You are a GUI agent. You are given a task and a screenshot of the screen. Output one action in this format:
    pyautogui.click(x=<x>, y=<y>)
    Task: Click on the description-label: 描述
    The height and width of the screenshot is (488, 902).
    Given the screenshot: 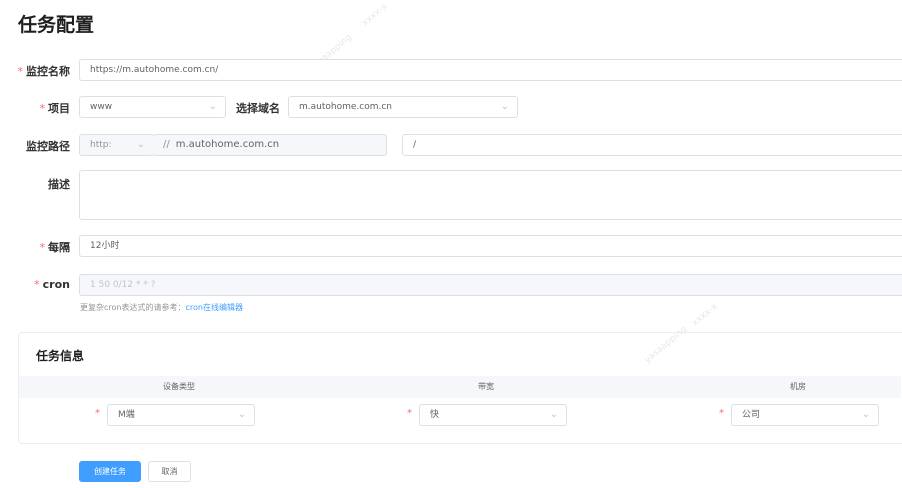 What is the action you would take?
    pyautogui.click(x=59, y=184)
    